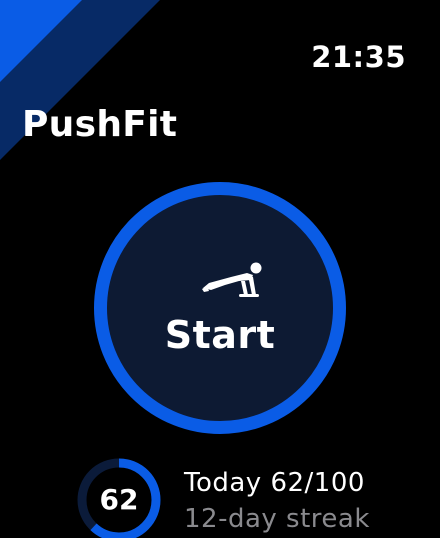  Describe the element at coordinates (274, 483) in the screenshot. I see `today-progress-text: Today 62/100` at that location.